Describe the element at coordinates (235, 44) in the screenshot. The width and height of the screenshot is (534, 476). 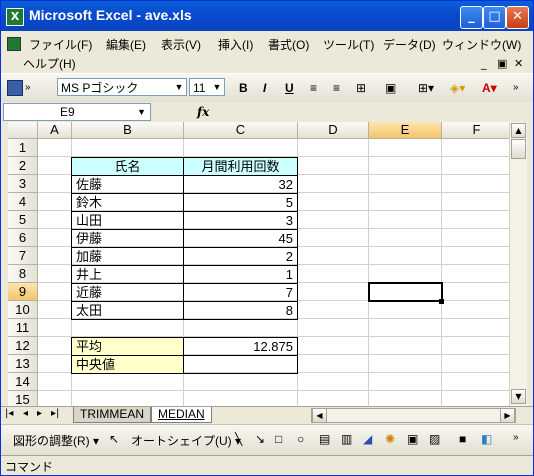
I see `menu-insert: 挿入(I)` at that location.